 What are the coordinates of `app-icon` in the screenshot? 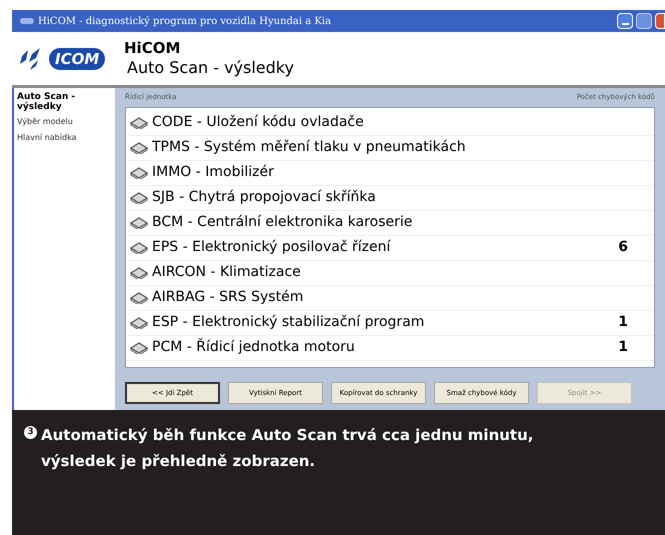 It's located at (27, 21).